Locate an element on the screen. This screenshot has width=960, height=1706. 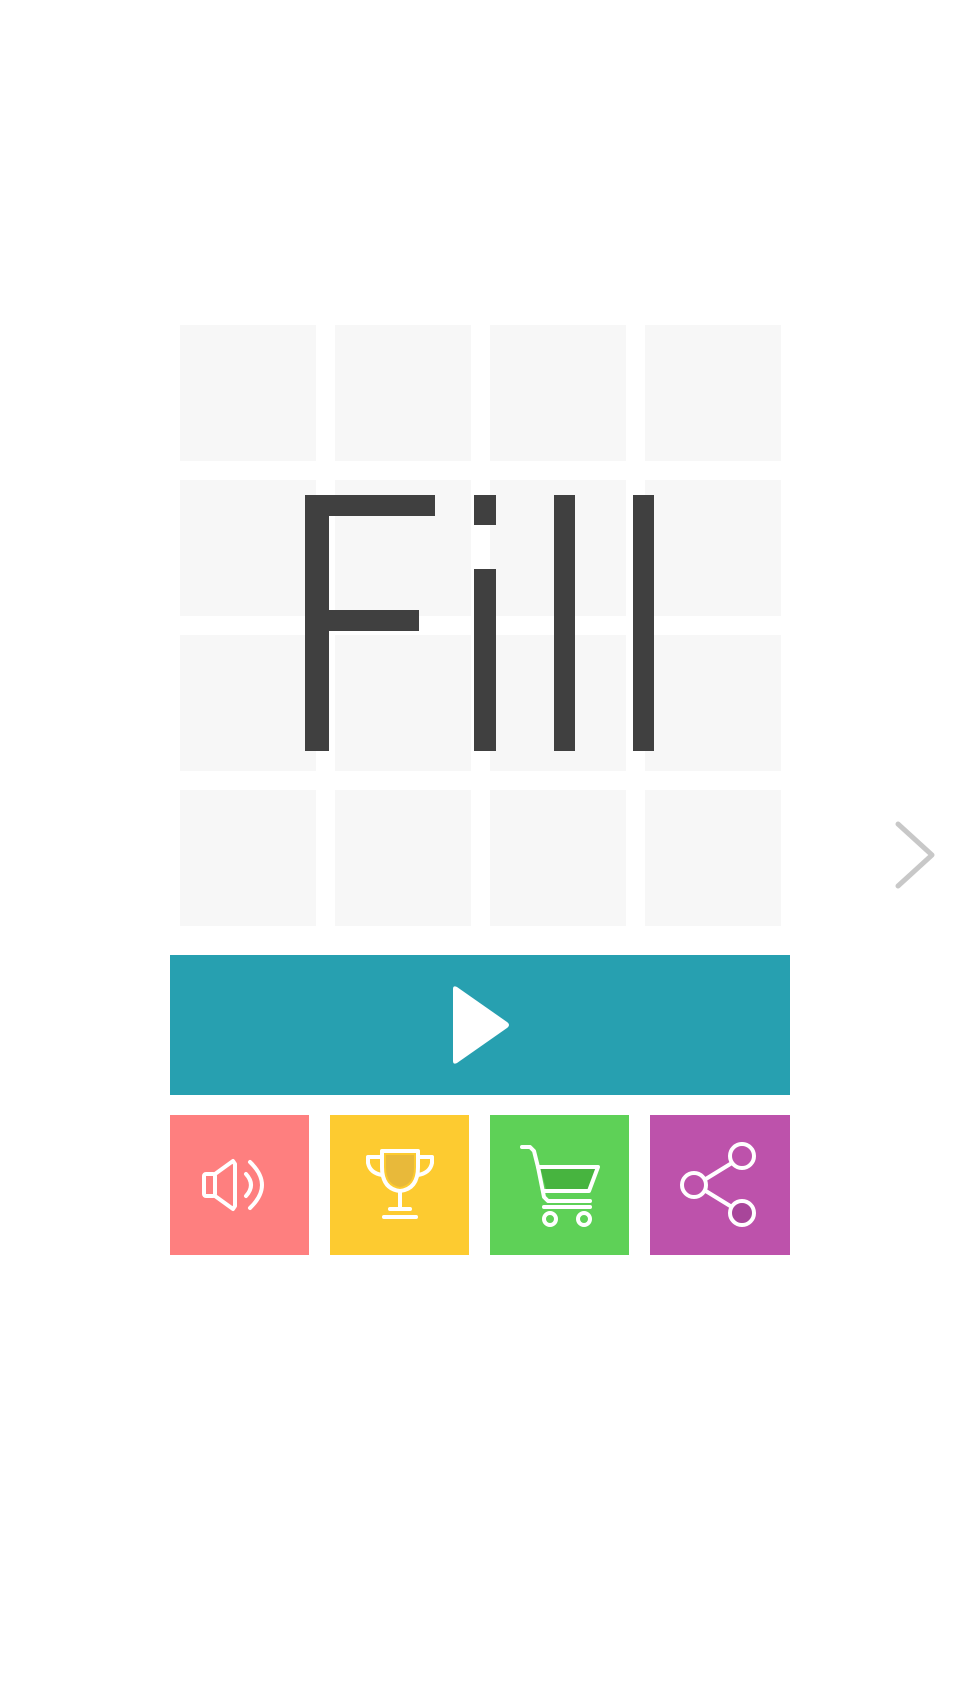
shop-button is located at coordinates (559, 1185).